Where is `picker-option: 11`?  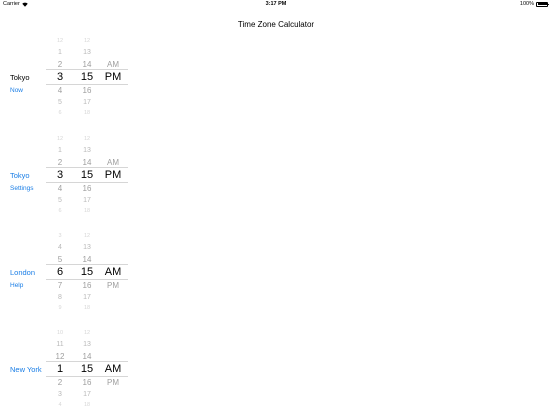 picker-option: 11 is located at coordinates (60, 344).